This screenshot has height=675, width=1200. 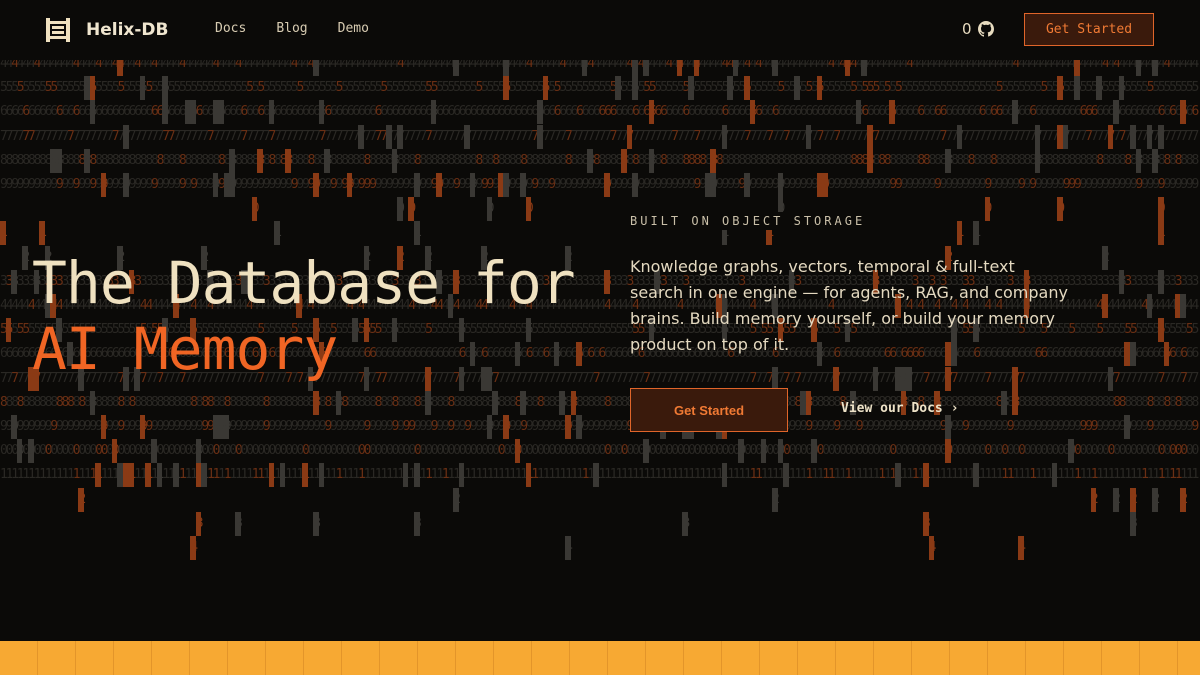 I want to click on digit-row: 3 3 3 3 3 3 3, so click(x=598, y=523).